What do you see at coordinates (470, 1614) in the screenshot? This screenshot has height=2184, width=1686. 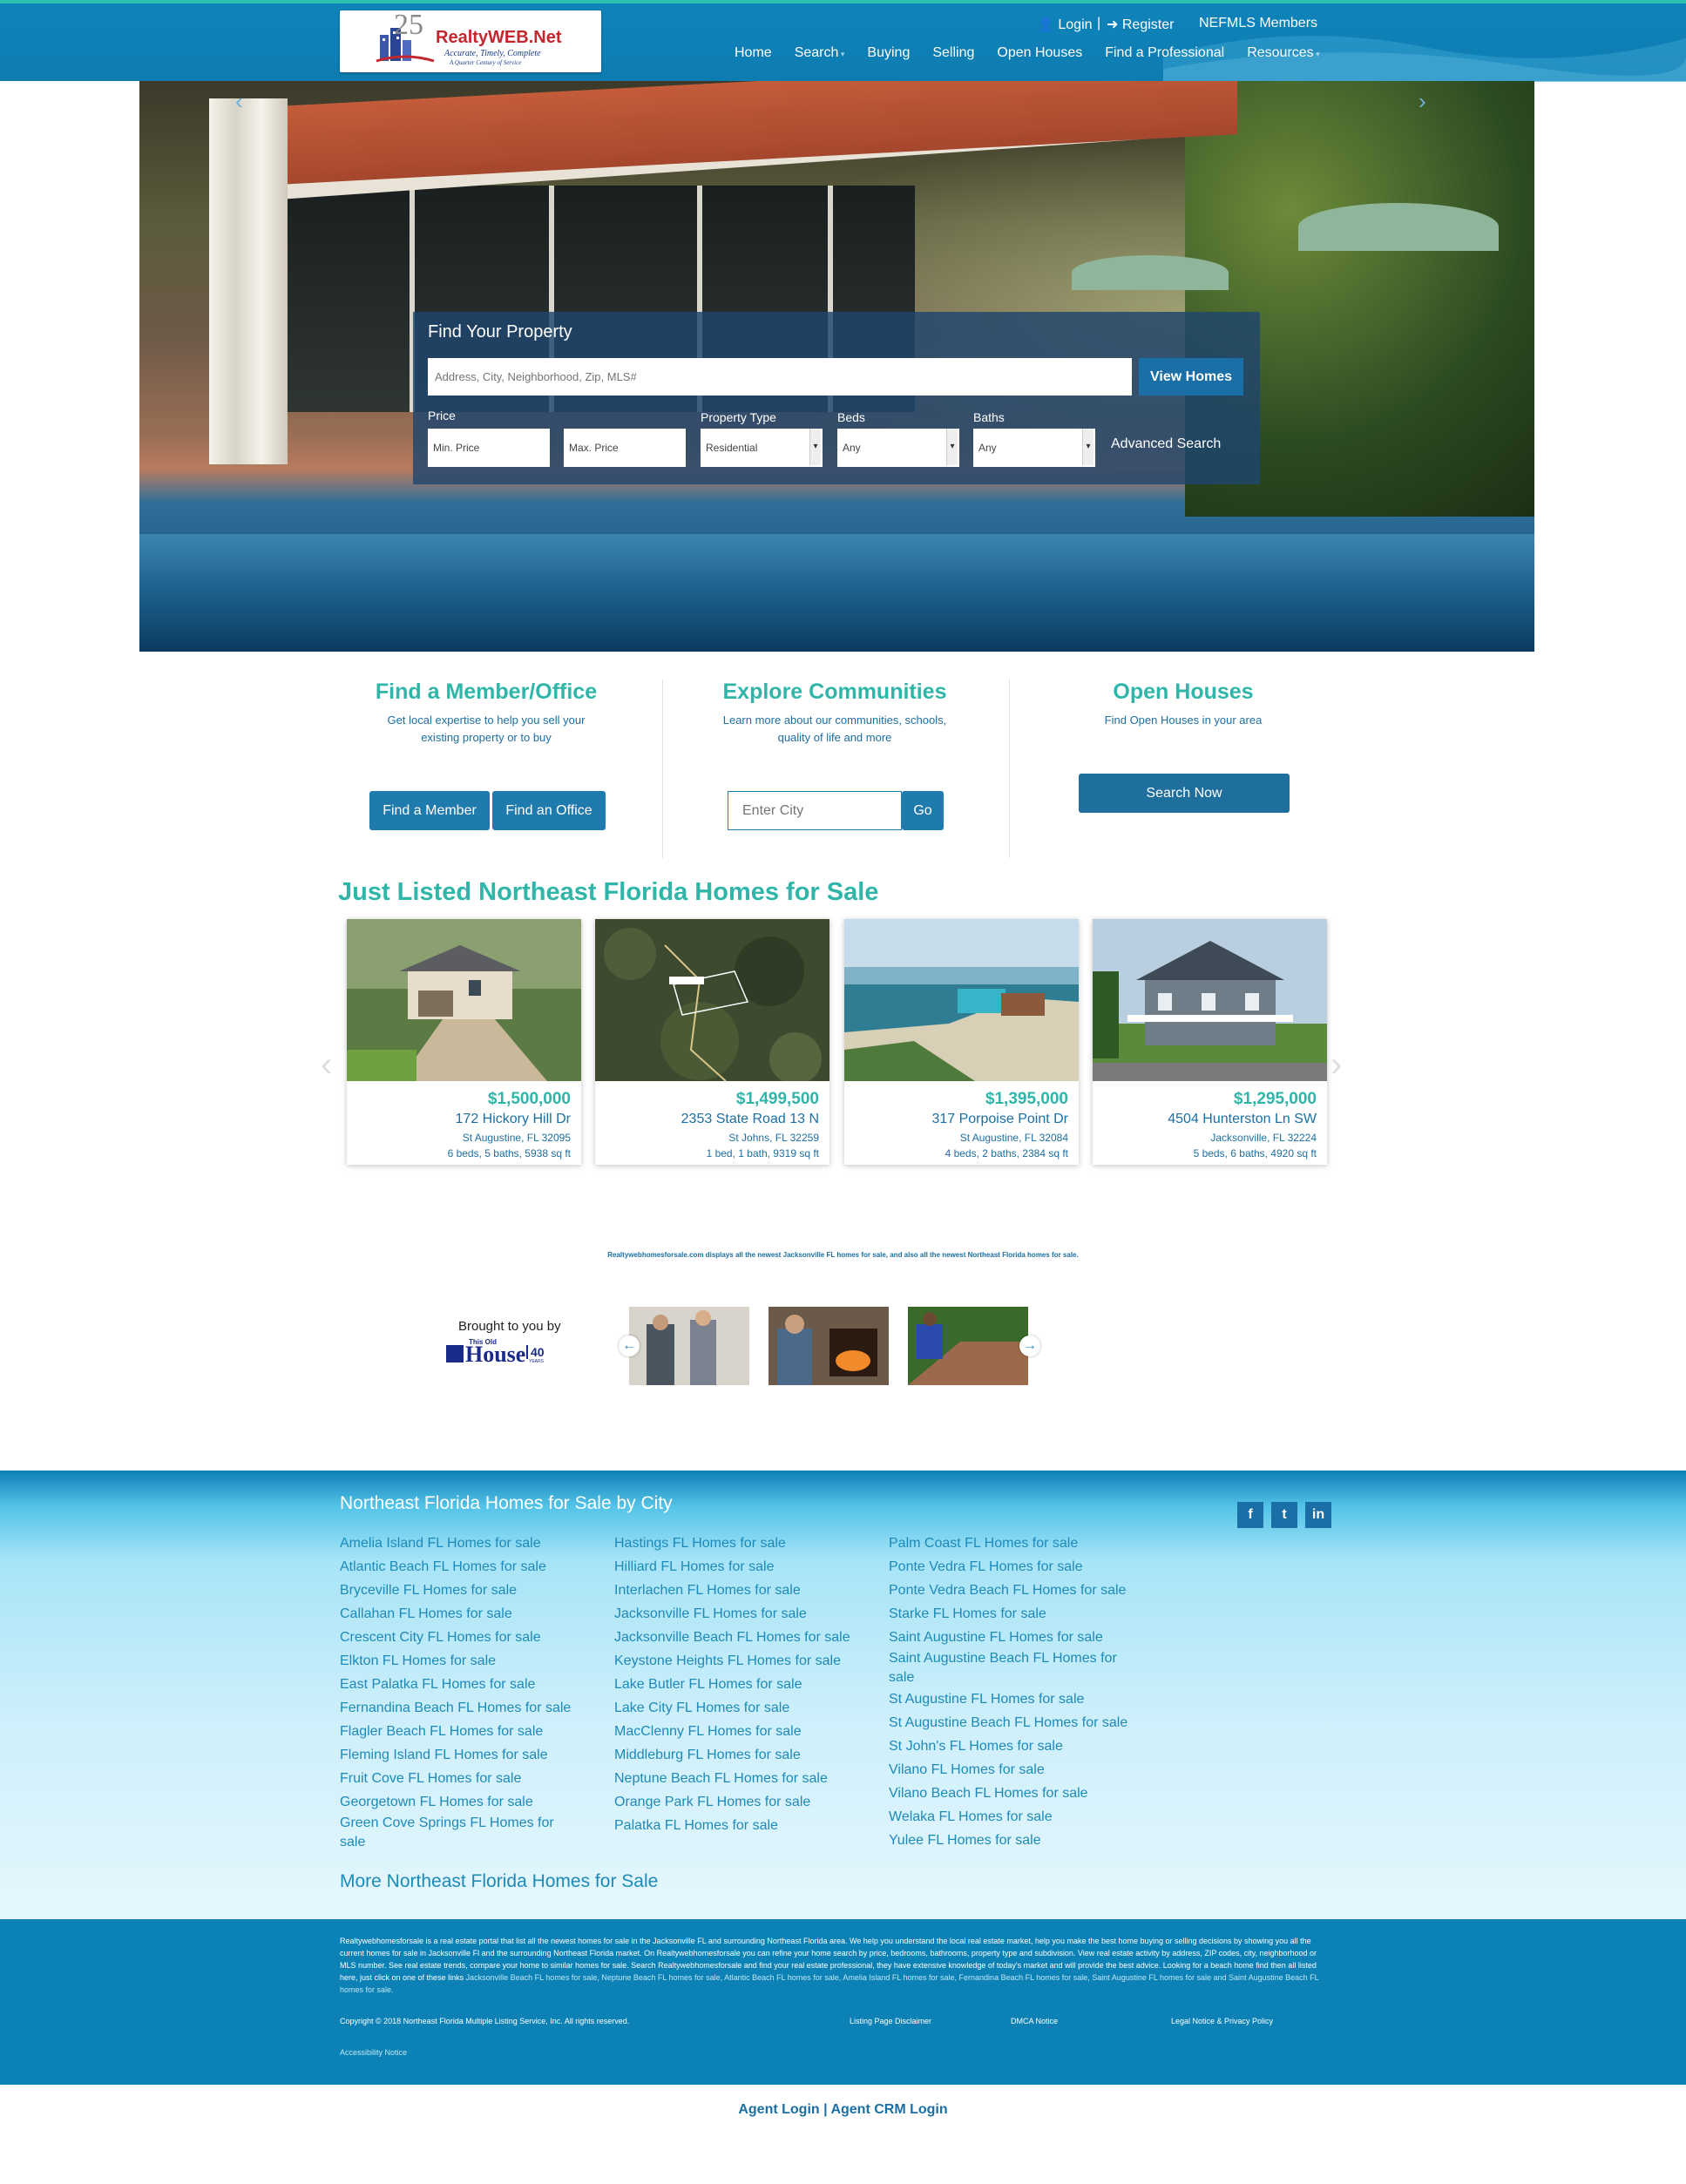 I see `city-link: Callahan FL Homes for sale` at bounding box center [470, 1614].